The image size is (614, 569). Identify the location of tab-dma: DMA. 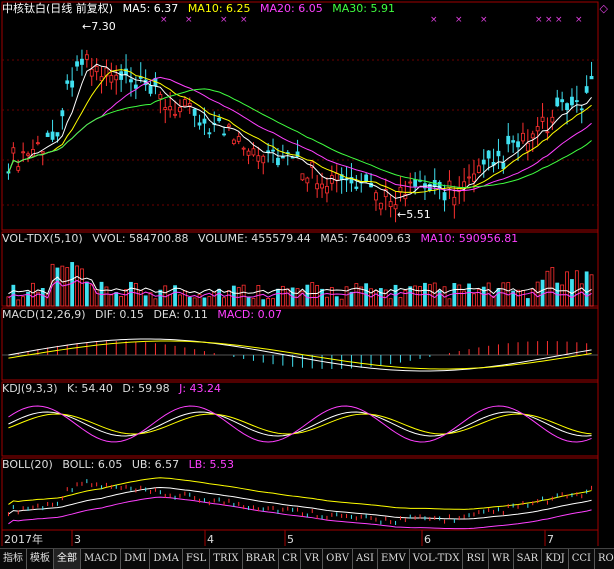
(166, 559).